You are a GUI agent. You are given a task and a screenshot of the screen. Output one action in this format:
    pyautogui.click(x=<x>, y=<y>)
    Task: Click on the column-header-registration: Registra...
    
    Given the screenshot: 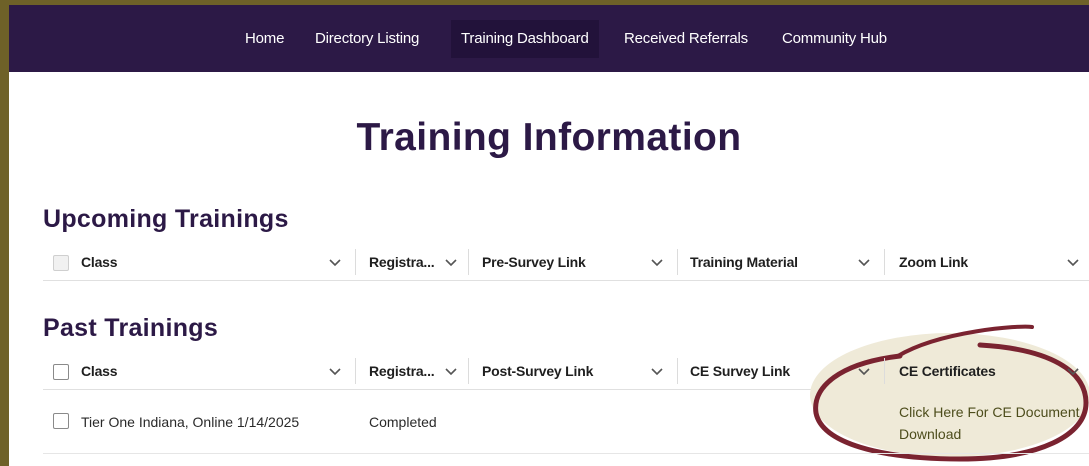 What is the action you would take?
    pyautogui.click(x=402, y=262)
    